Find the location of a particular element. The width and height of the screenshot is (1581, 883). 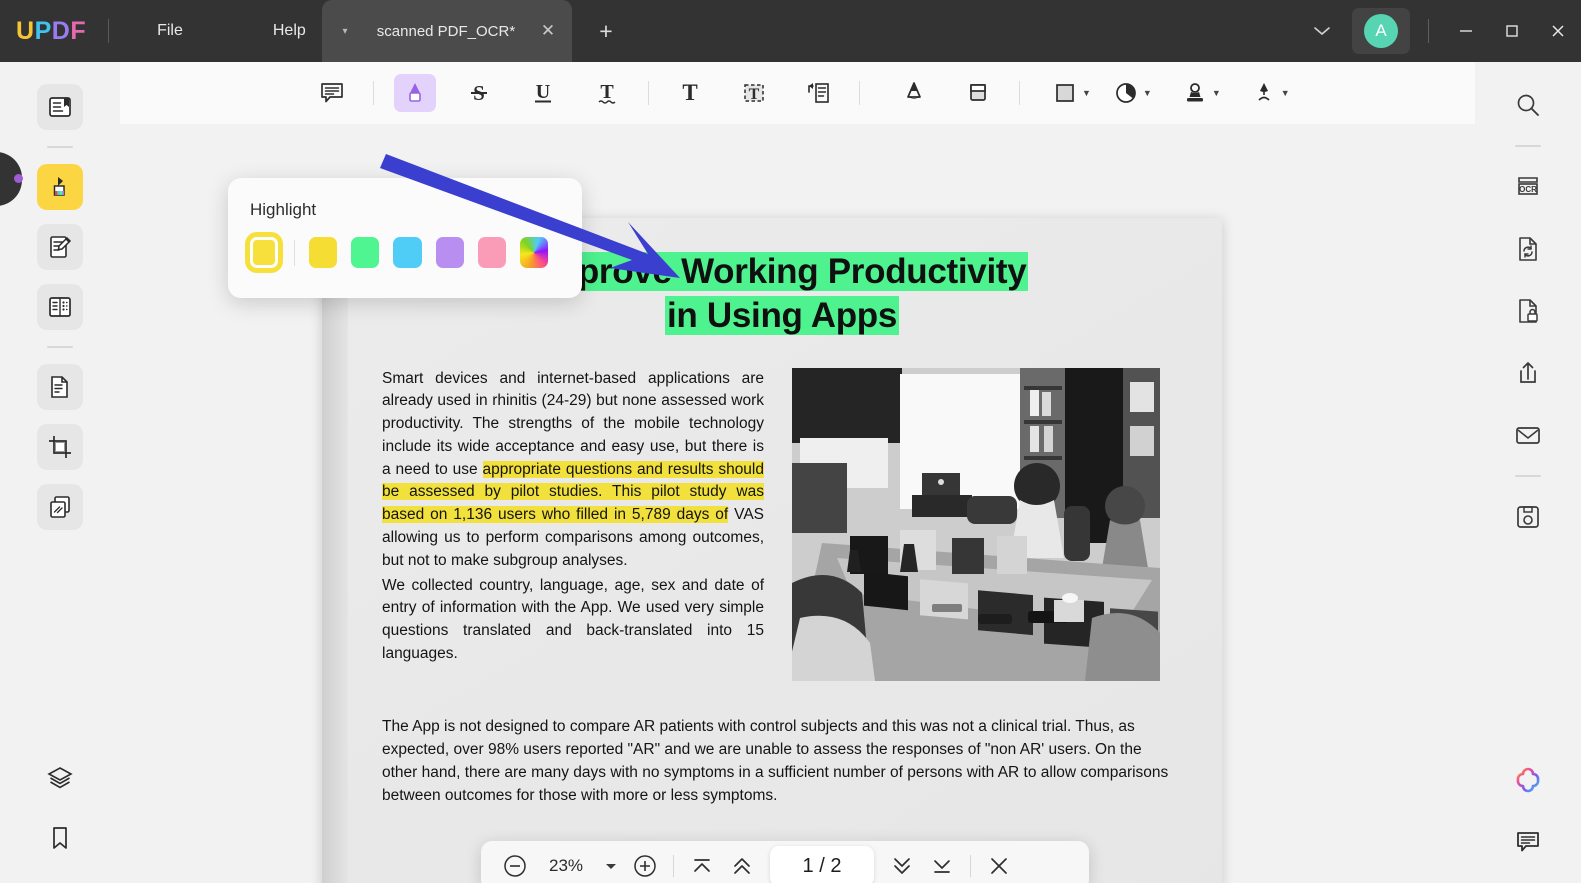

close-button is located at coordinates (1558, 31).